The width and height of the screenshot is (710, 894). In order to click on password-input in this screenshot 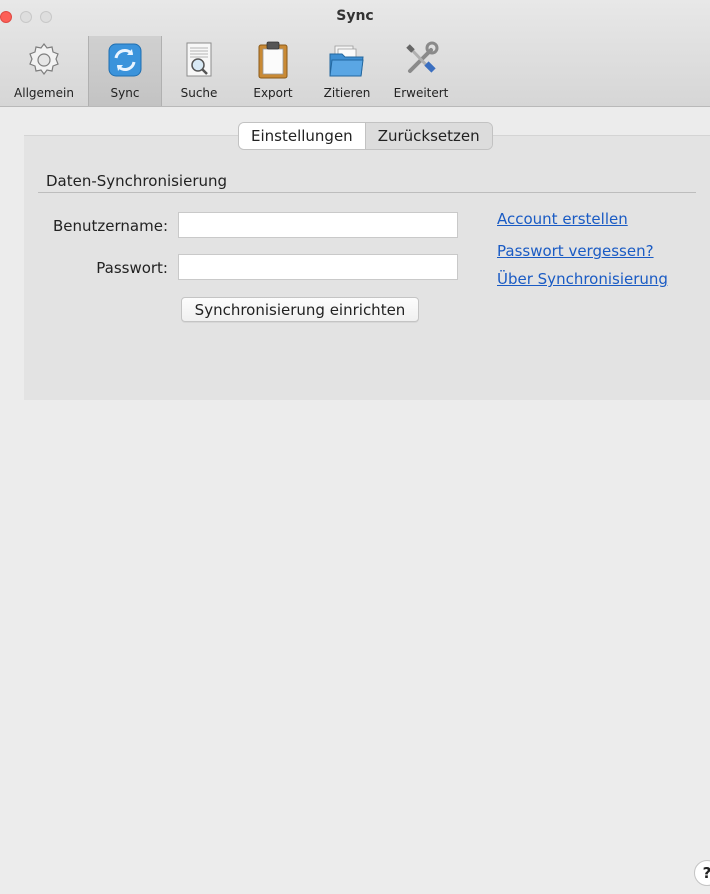, I will do `click(318, 267)`.